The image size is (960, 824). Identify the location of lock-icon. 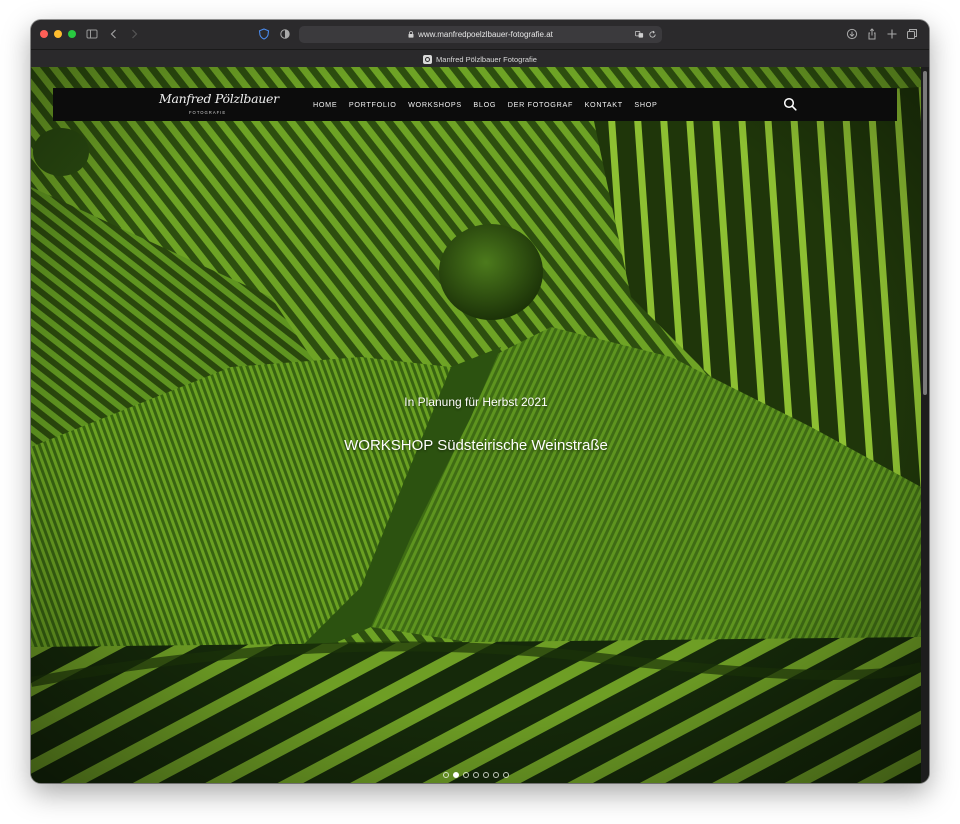
(411, 34).